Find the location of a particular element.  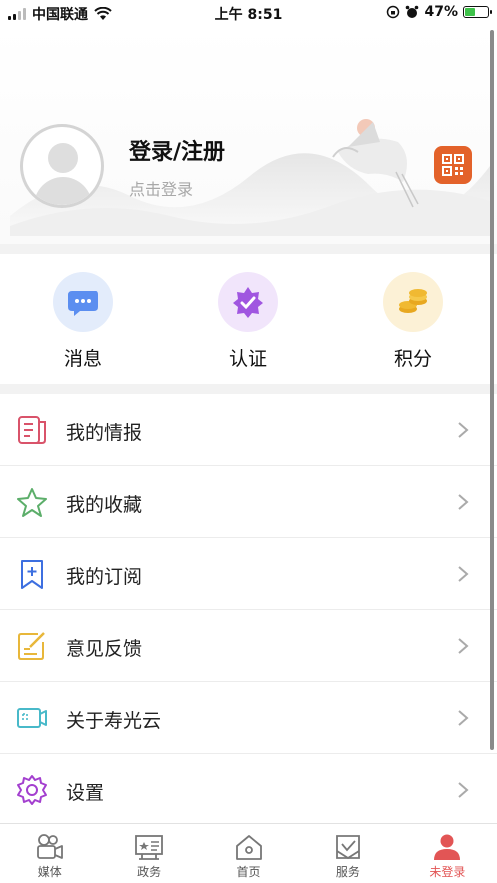

edit-note-icon is located at coordinates (31, 646).